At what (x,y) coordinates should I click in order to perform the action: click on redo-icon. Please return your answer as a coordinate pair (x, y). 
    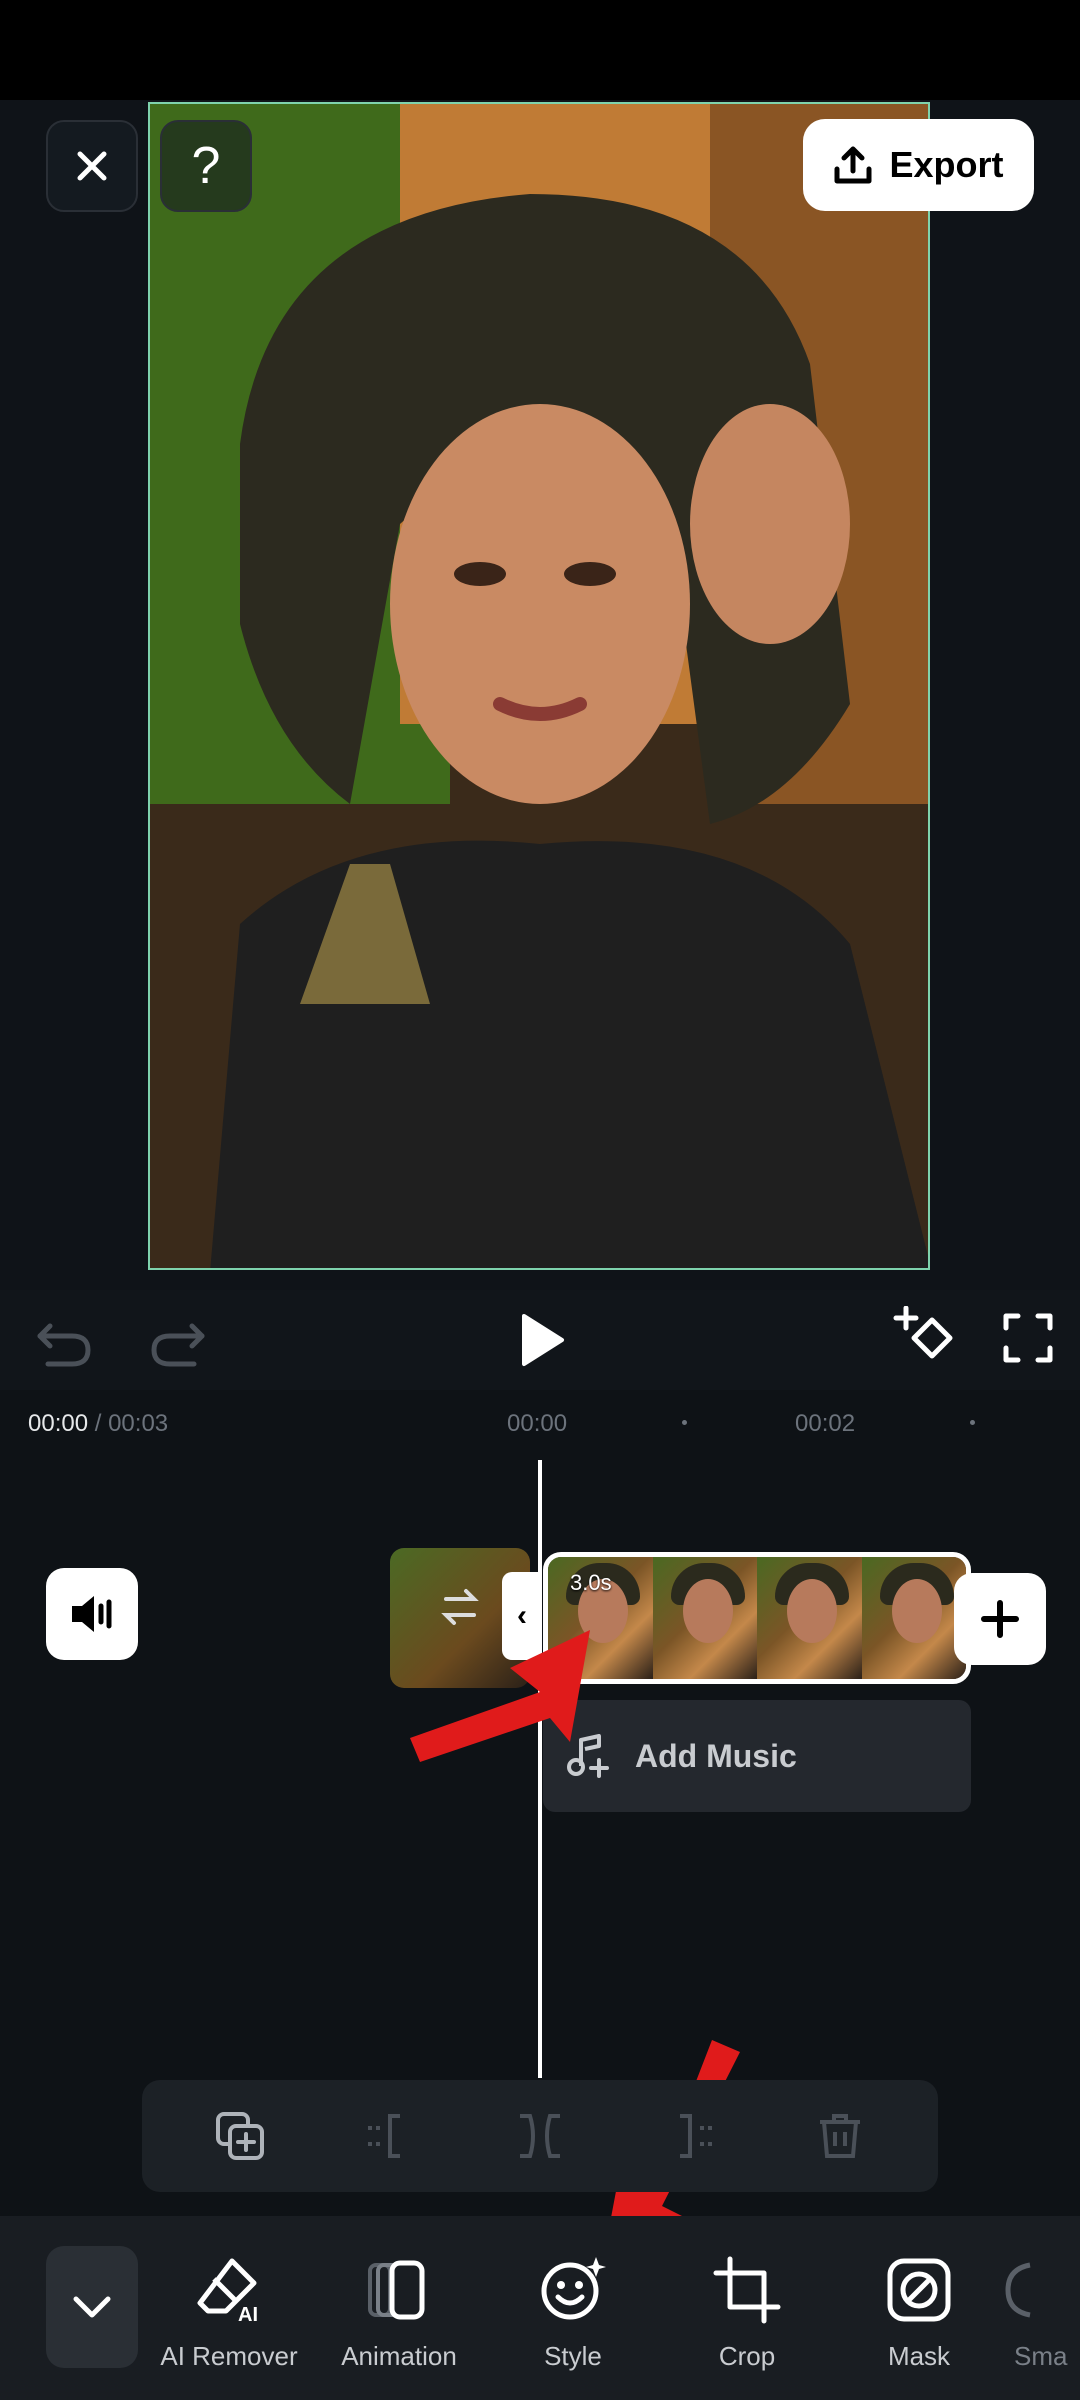
    Looking at the image, I should click on (178, 1345).